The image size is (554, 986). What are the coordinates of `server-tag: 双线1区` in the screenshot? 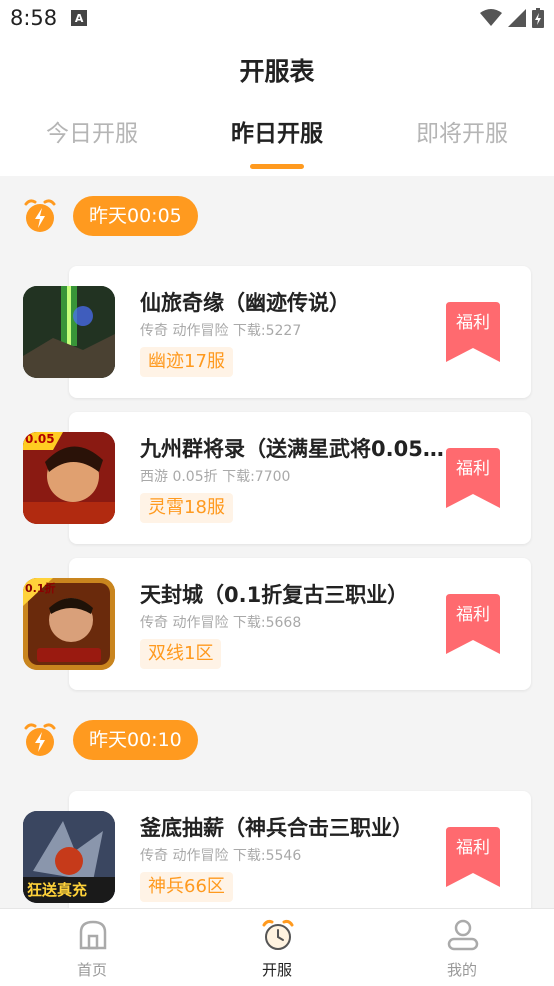 It's located at (181, 654).